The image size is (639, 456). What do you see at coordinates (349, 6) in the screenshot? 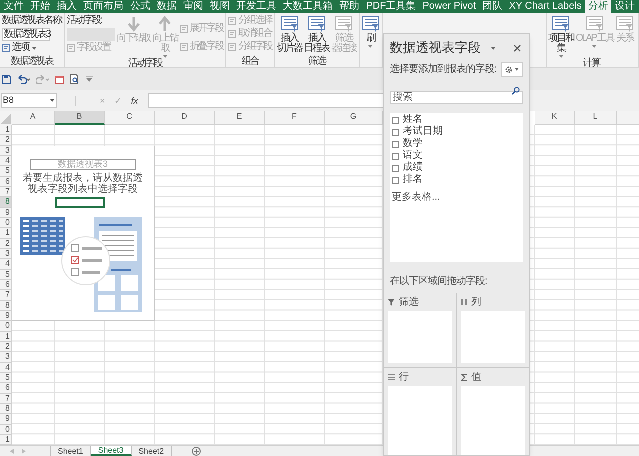
I see `ribbon-tab: 帮助` at bounding box center [349, 6].